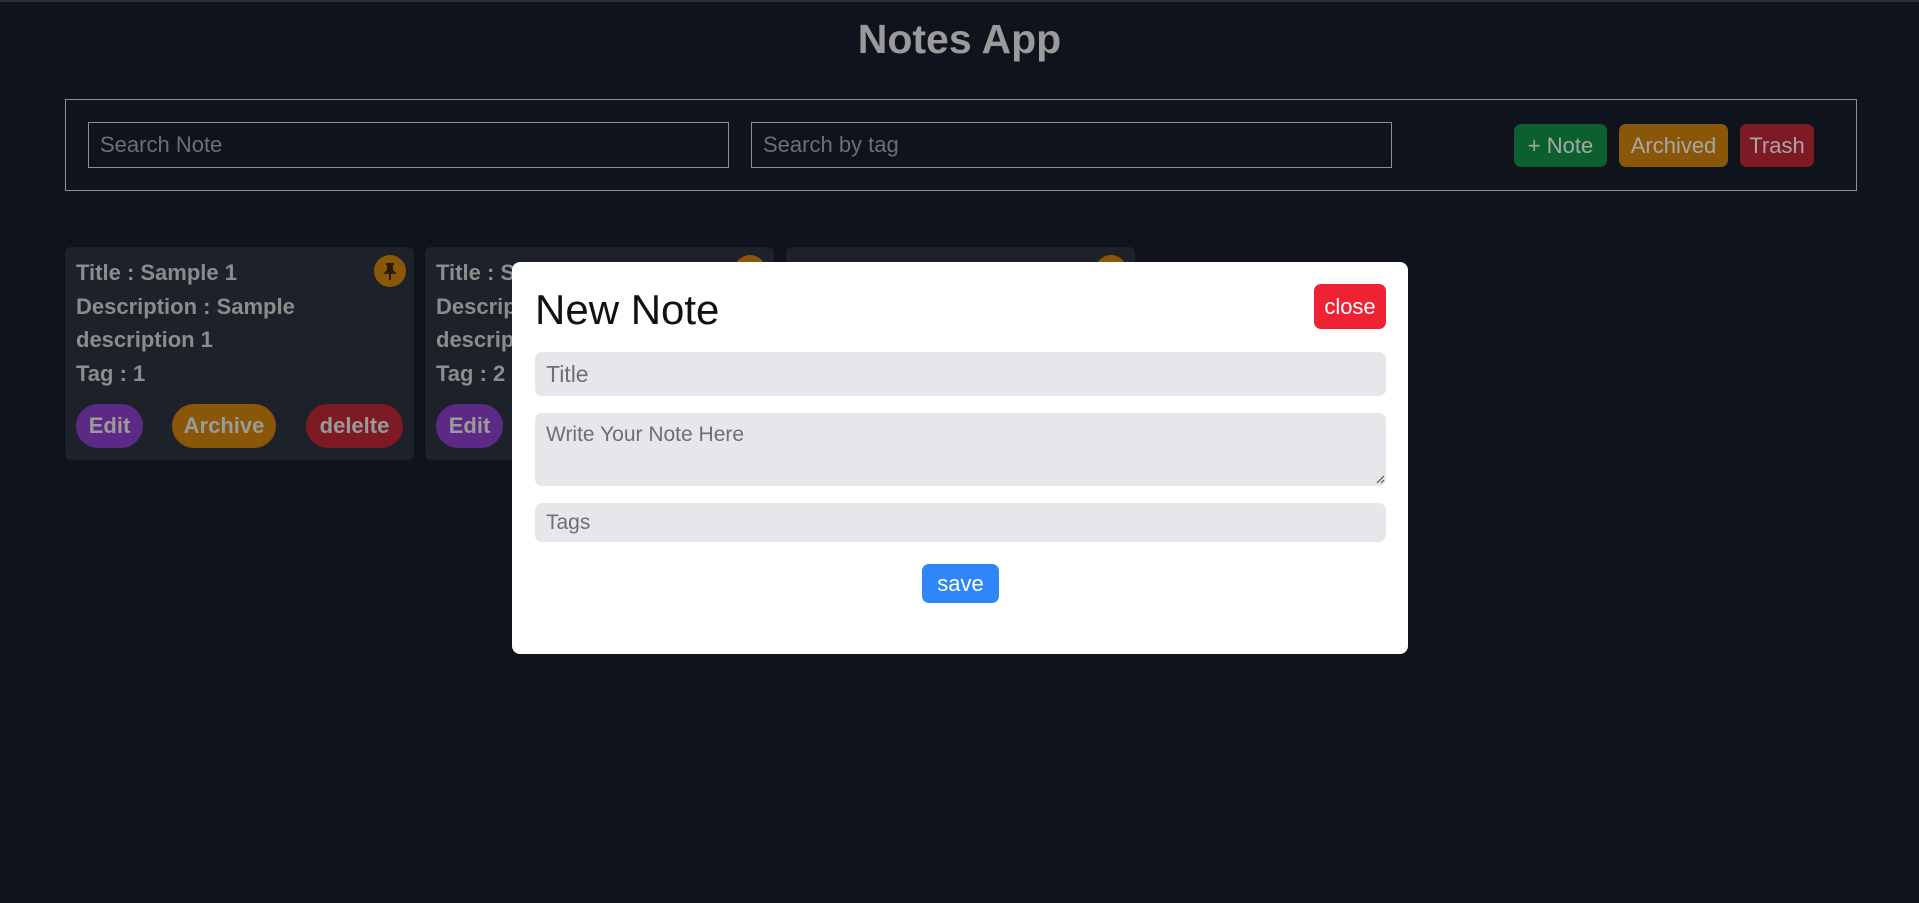 This screenshot has height=903, width=1919. I want to click on note-tag: Tag : 1, so click(111, 373).